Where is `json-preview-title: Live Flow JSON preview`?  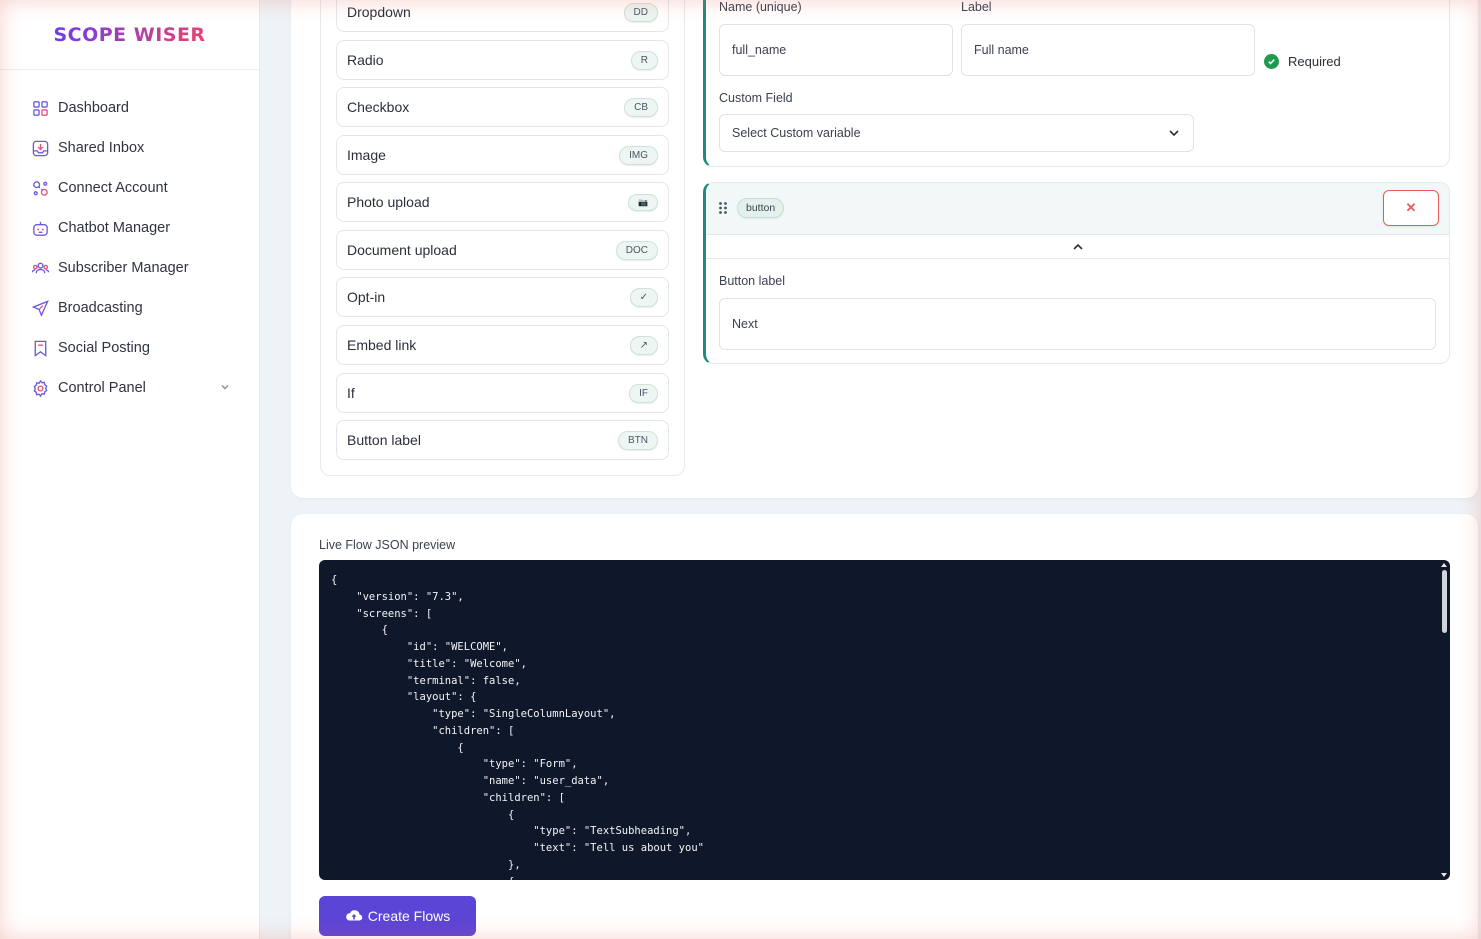 json-preview-title: Live Flow JSON preview is located at coordinates (387, 545).